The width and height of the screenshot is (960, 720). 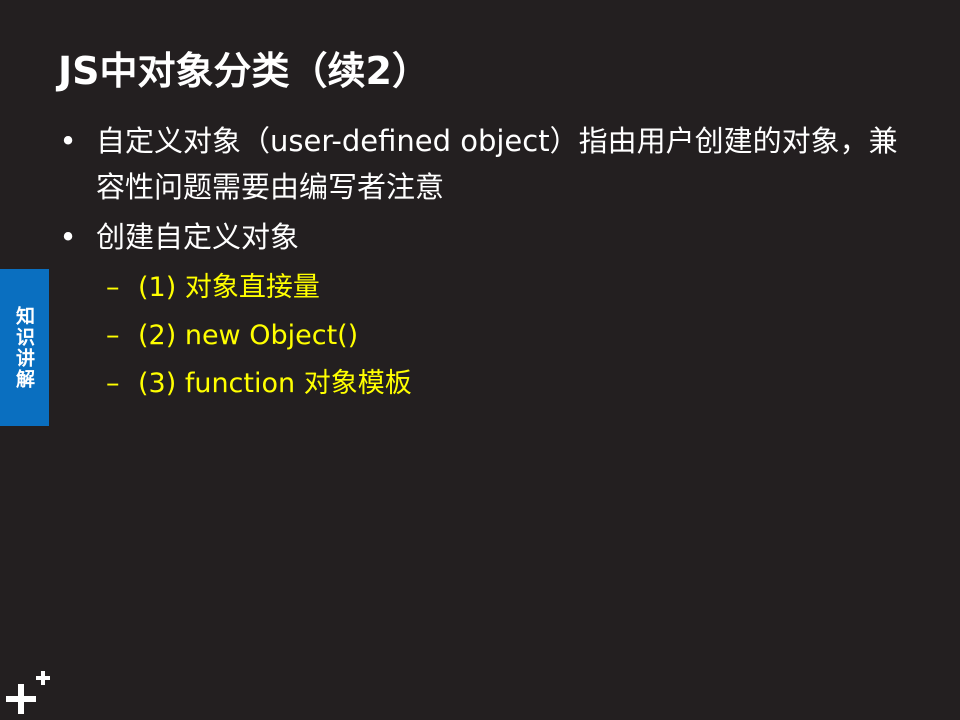 I want to click on sub-item-text: (3) function 对象模板, so click(x=275, y=383).